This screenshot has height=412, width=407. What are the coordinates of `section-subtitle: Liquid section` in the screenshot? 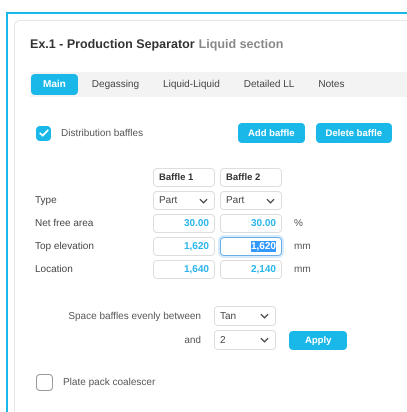 It's located at (241, 44).